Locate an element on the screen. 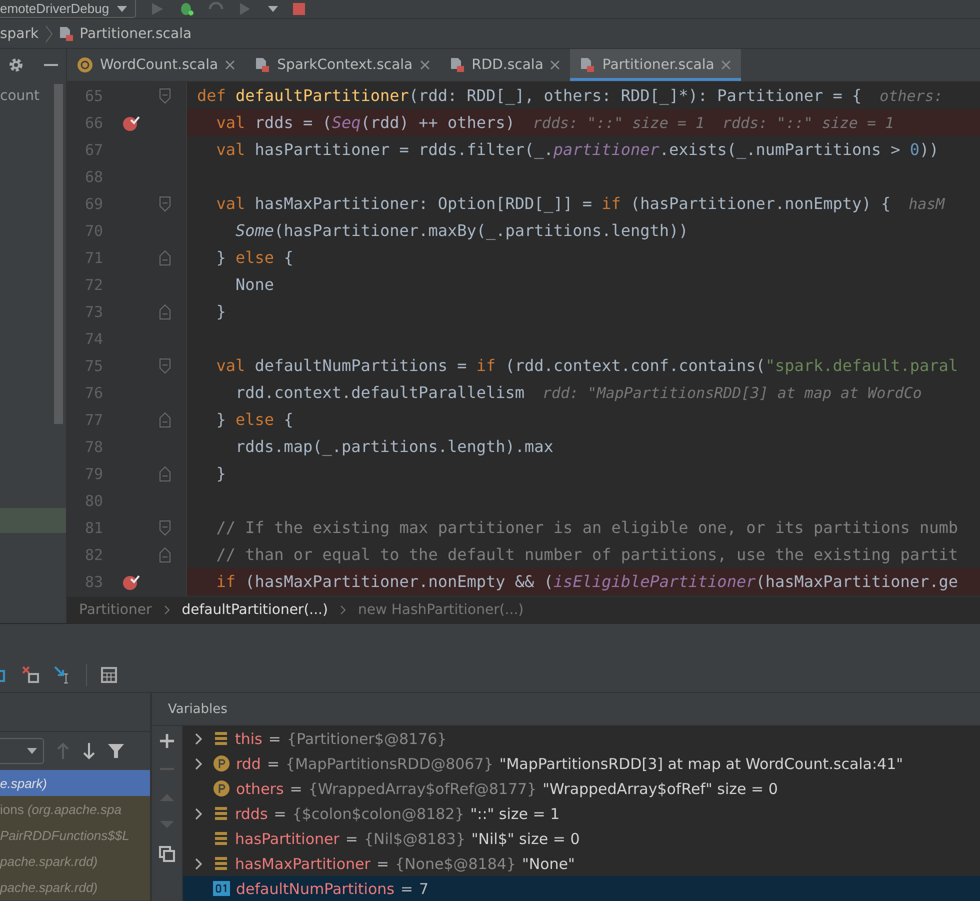 The height and width of the screenshot is (901, 980). primitive-icon is located at coordinates (221, 888).